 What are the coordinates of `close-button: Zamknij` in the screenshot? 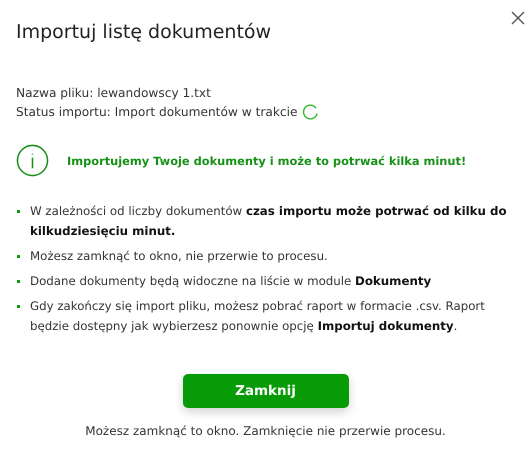 It's located at (265, 391).